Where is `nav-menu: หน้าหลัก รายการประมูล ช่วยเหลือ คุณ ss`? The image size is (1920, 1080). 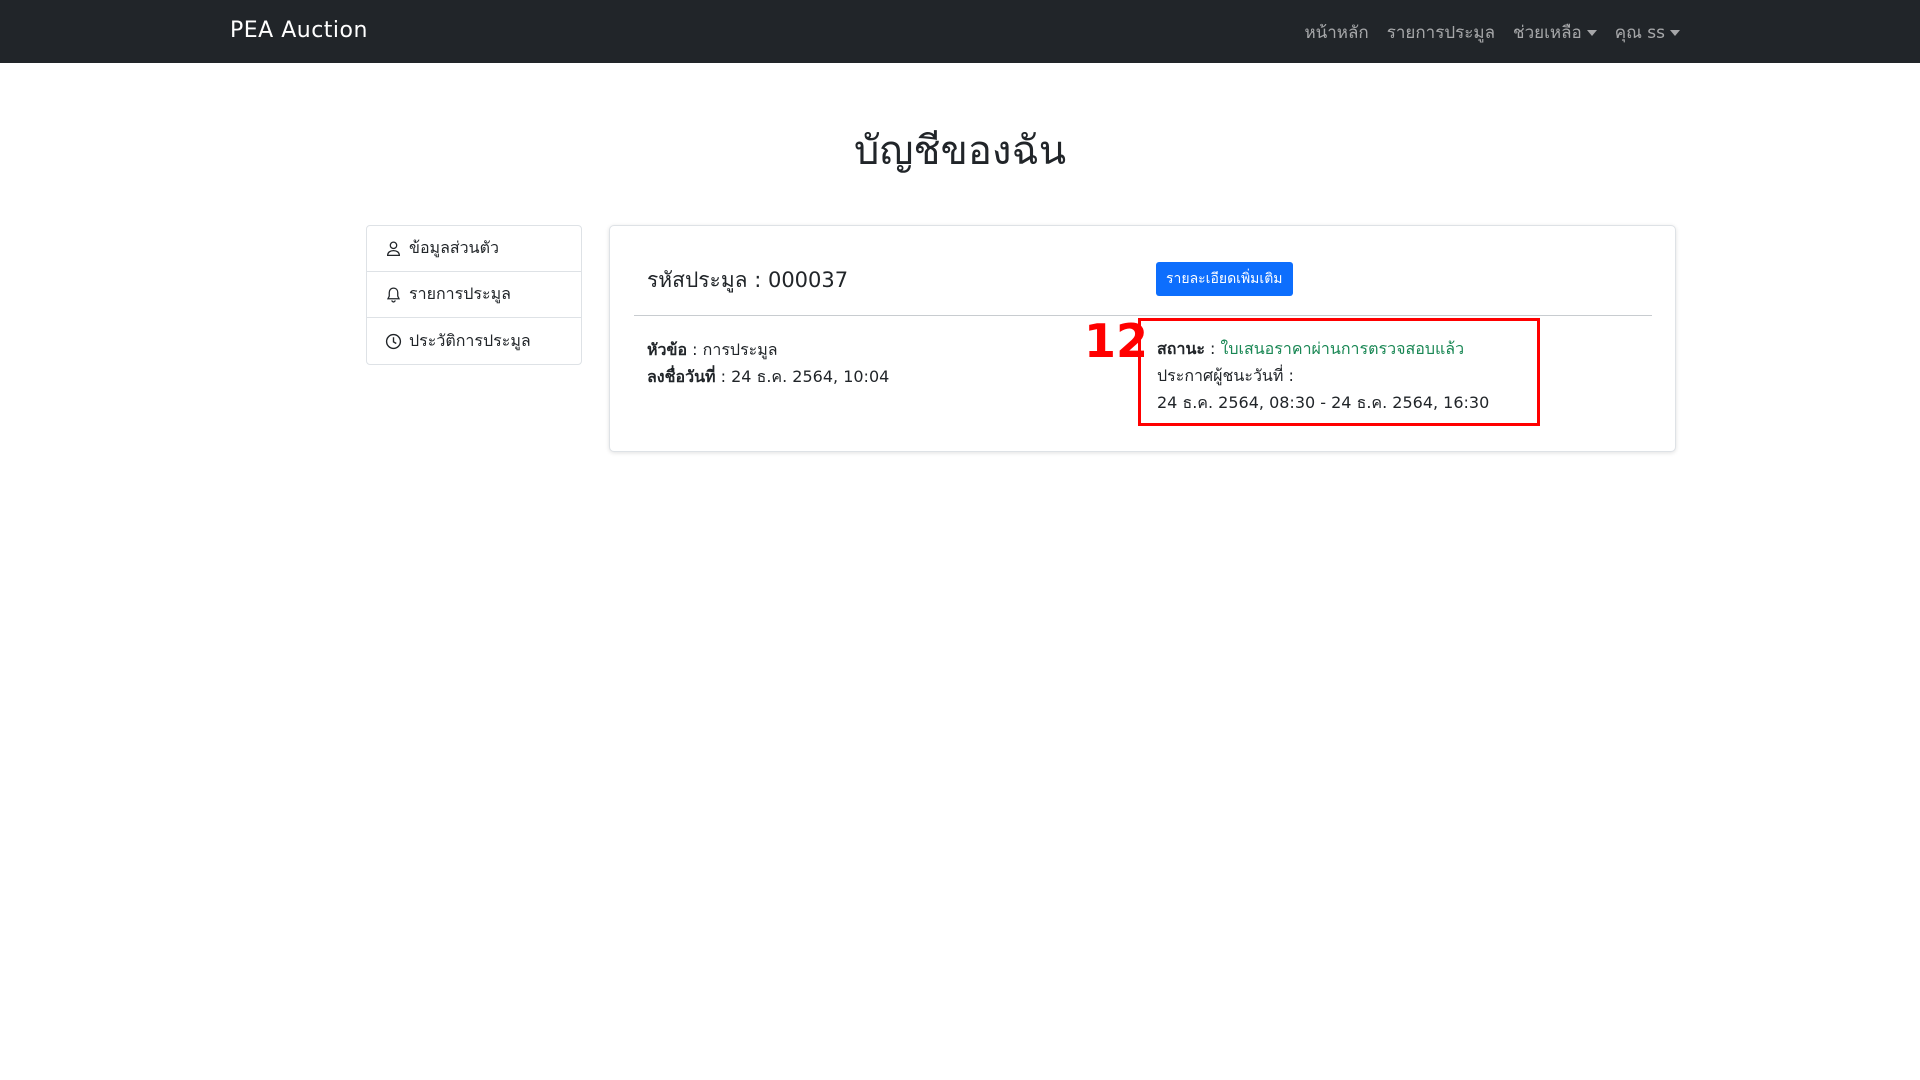 nav-menu: หน้าหลัก รายการประมูล ช่วยเหลือ คุณ ss is located at coordinates (1492, 32).